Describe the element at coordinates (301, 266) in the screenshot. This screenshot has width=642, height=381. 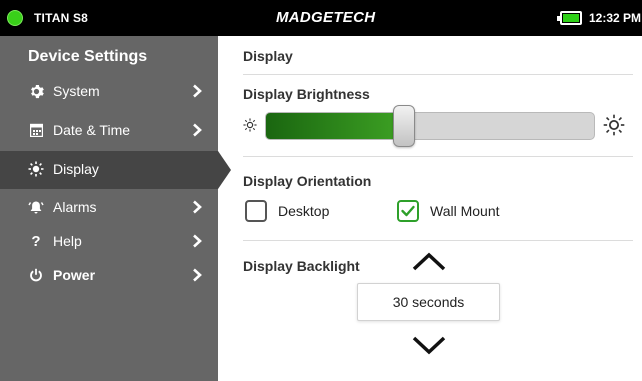
I see `backlight-label: Display Backlight` at that location.